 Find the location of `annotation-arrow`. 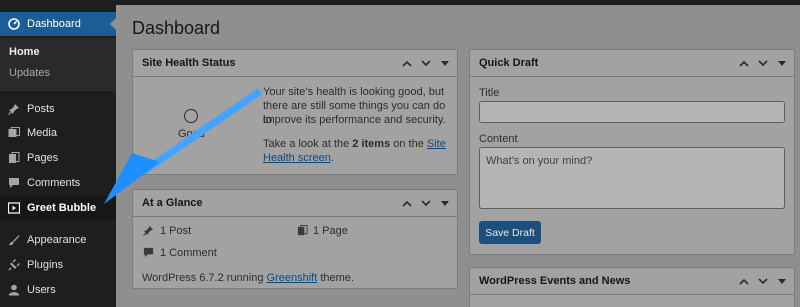

annotation-arrow is located at coordinates (183, 146).